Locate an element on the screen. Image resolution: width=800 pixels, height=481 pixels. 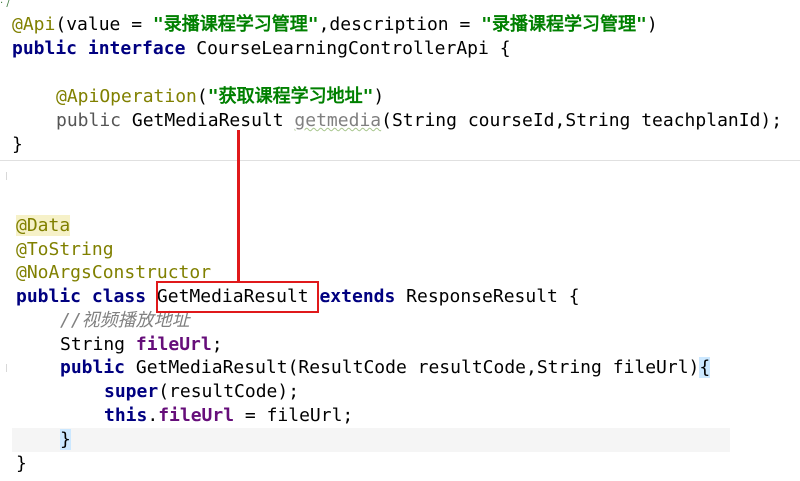
matched-close-brace: } is located at coordinates (65, 439).